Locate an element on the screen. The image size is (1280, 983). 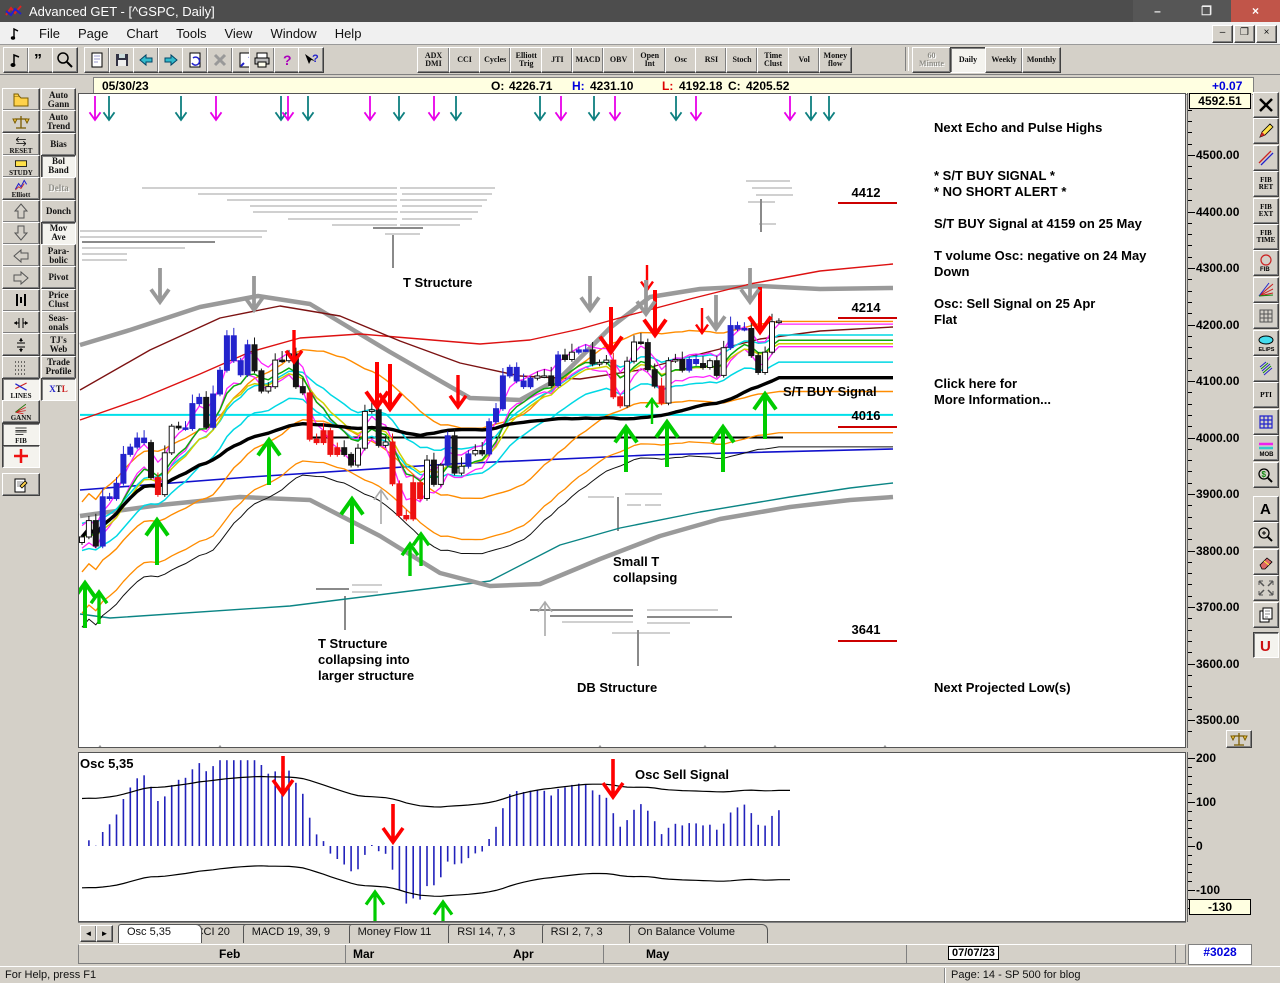
child-restore-button: ❐ is located at coordinates (1244, 34).